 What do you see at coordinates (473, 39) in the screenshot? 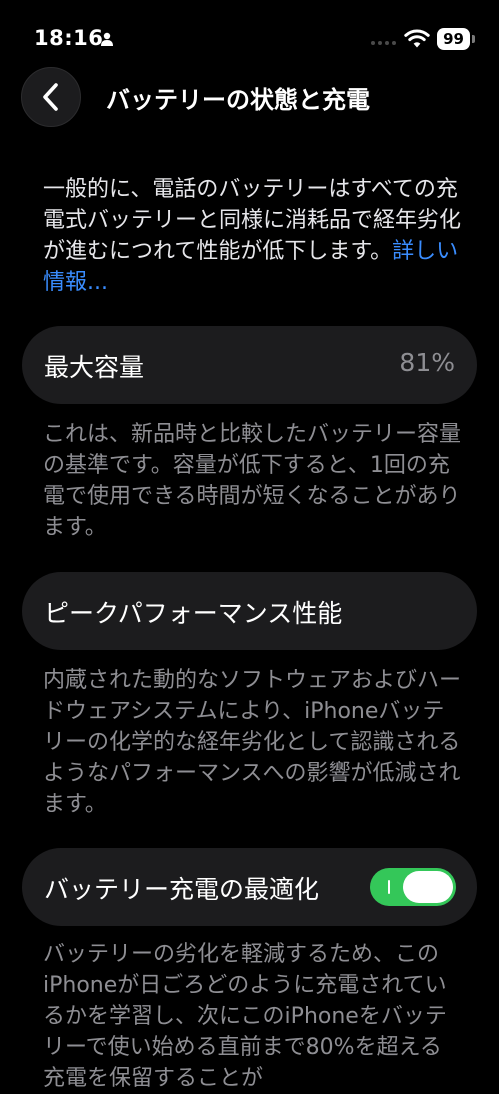
I see `battery-nub` at bounding box center [473, 39].